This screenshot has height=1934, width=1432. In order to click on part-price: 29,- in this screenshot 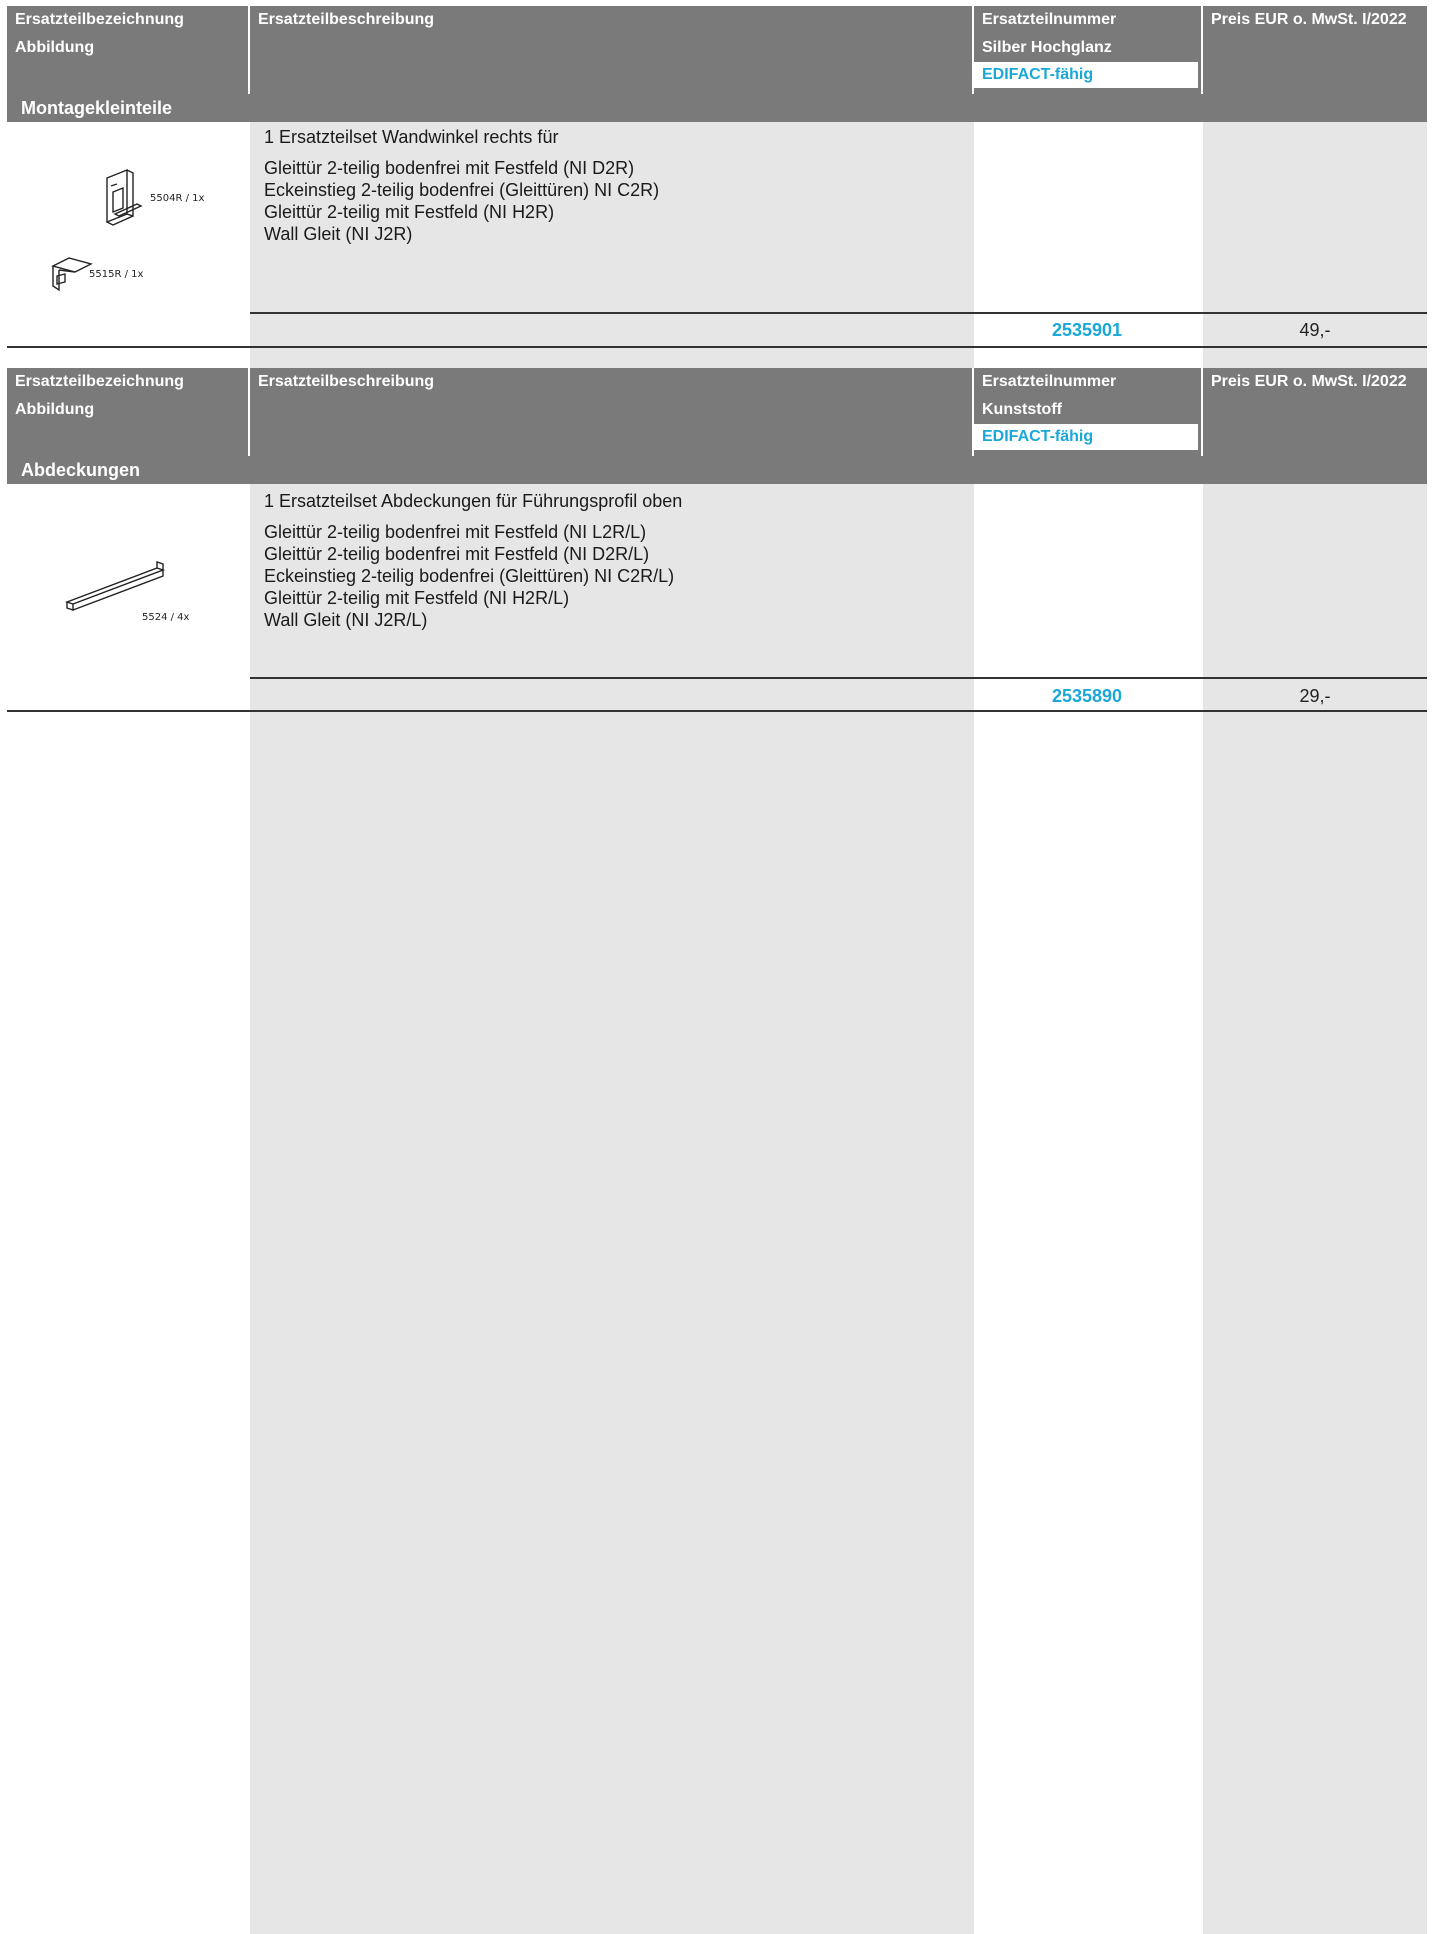, I will do `click(1315, 696)`.